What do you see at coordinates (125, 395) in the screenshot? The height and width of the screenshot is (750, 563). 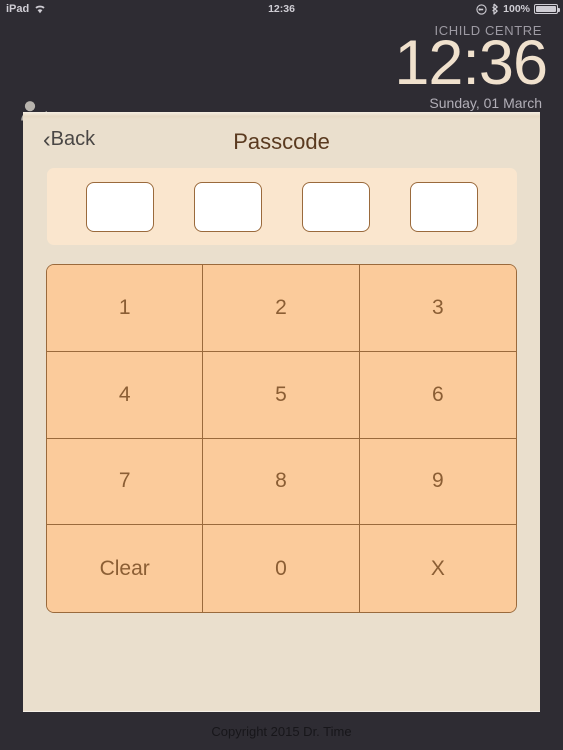 I see `key-4: 4` at bounding box center [125, 395].